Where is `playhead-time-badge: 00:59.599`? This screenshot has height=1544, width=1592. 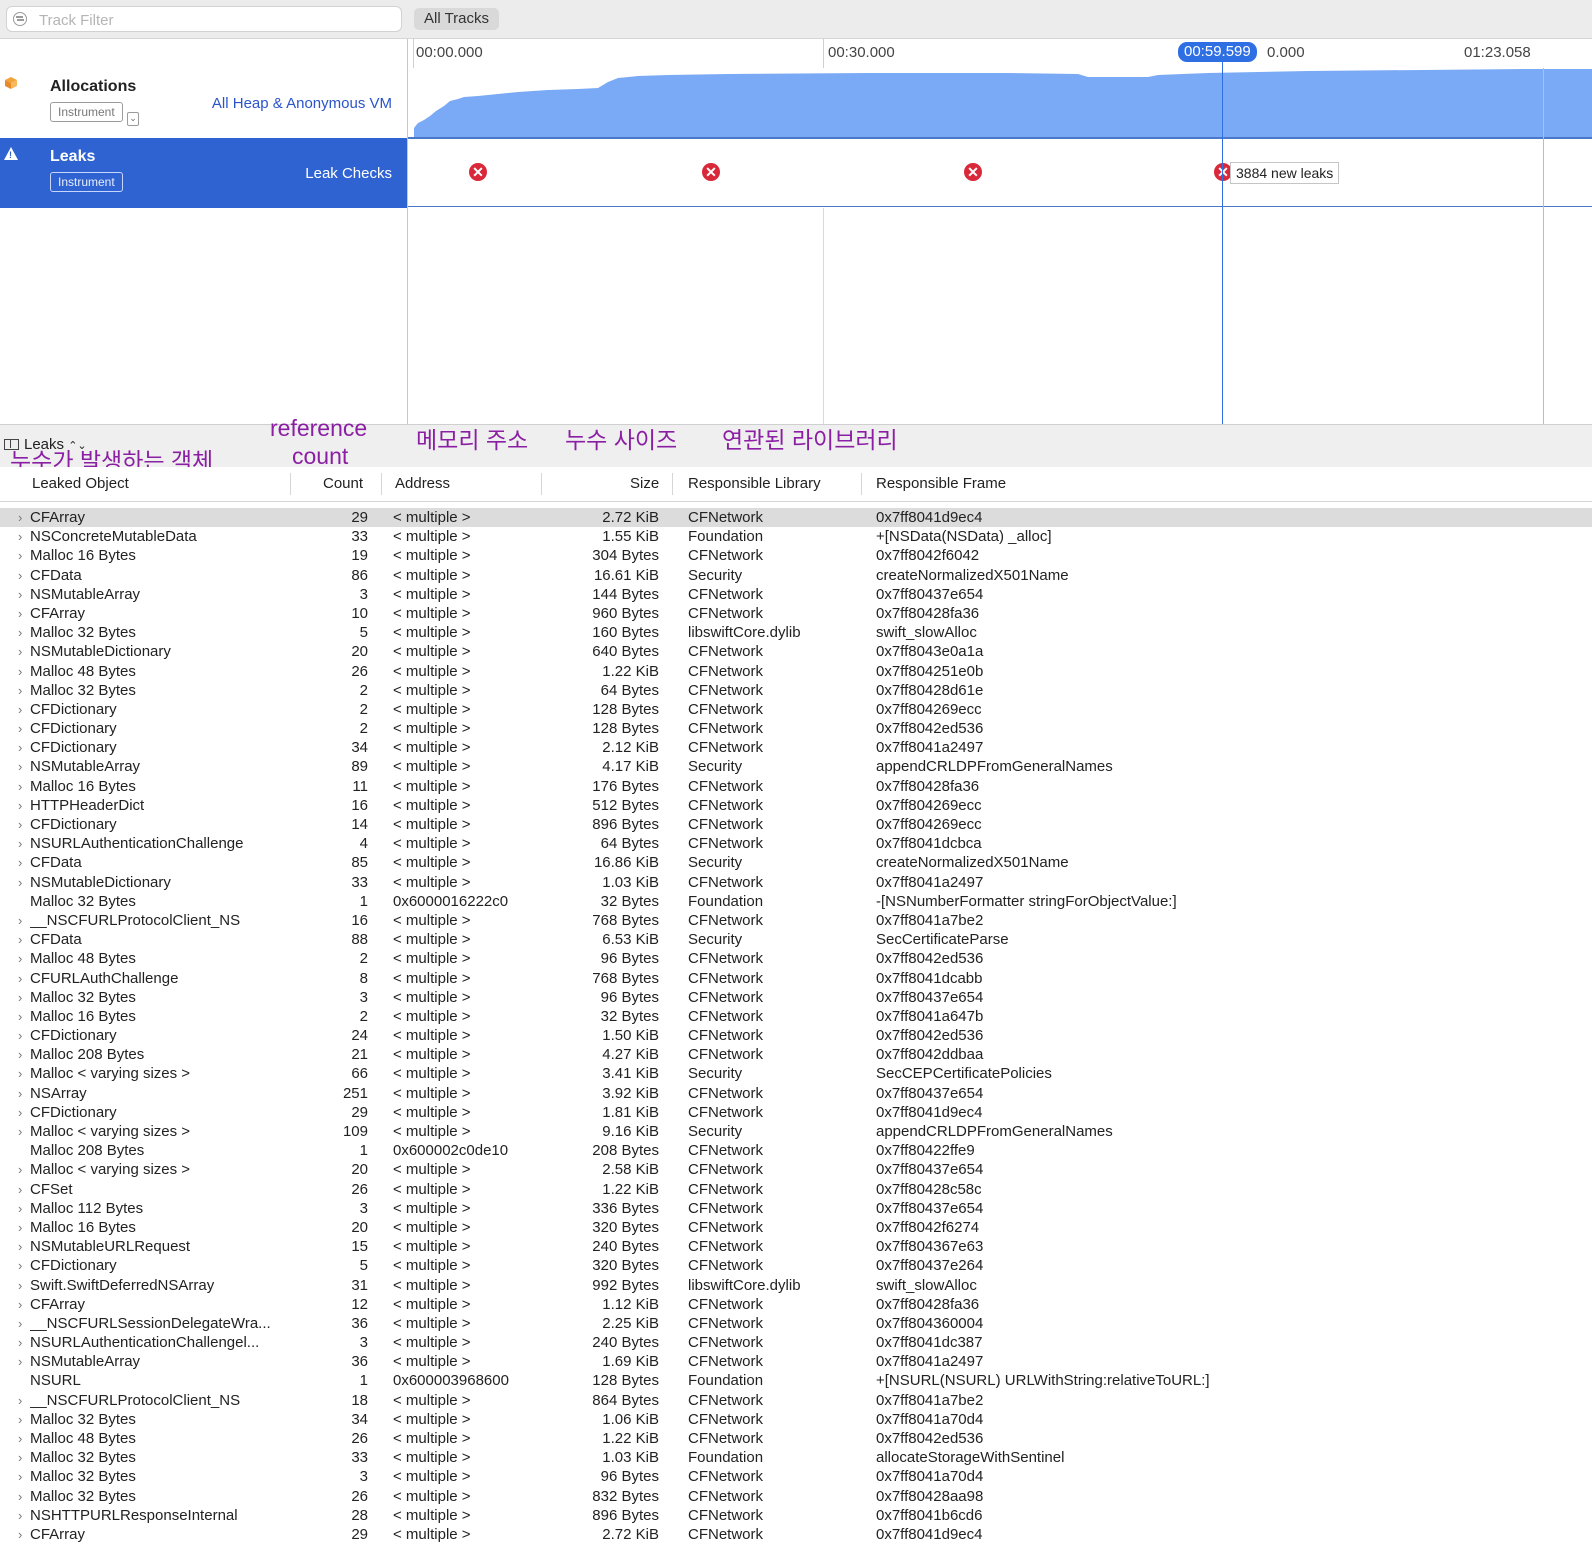 playhead-time-badge: 00:59.599 is located at coordinates (1217, 52).